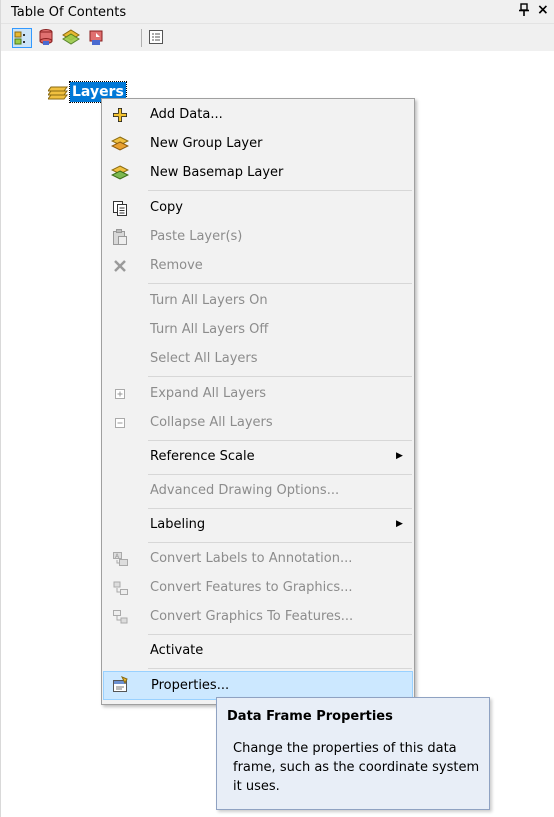 The height and width of the screenshot is (817, 554). What do you see at coordinates (543, 10) in the screenshot?
I see `close-icon: ×` at bounding box center [543, 10].